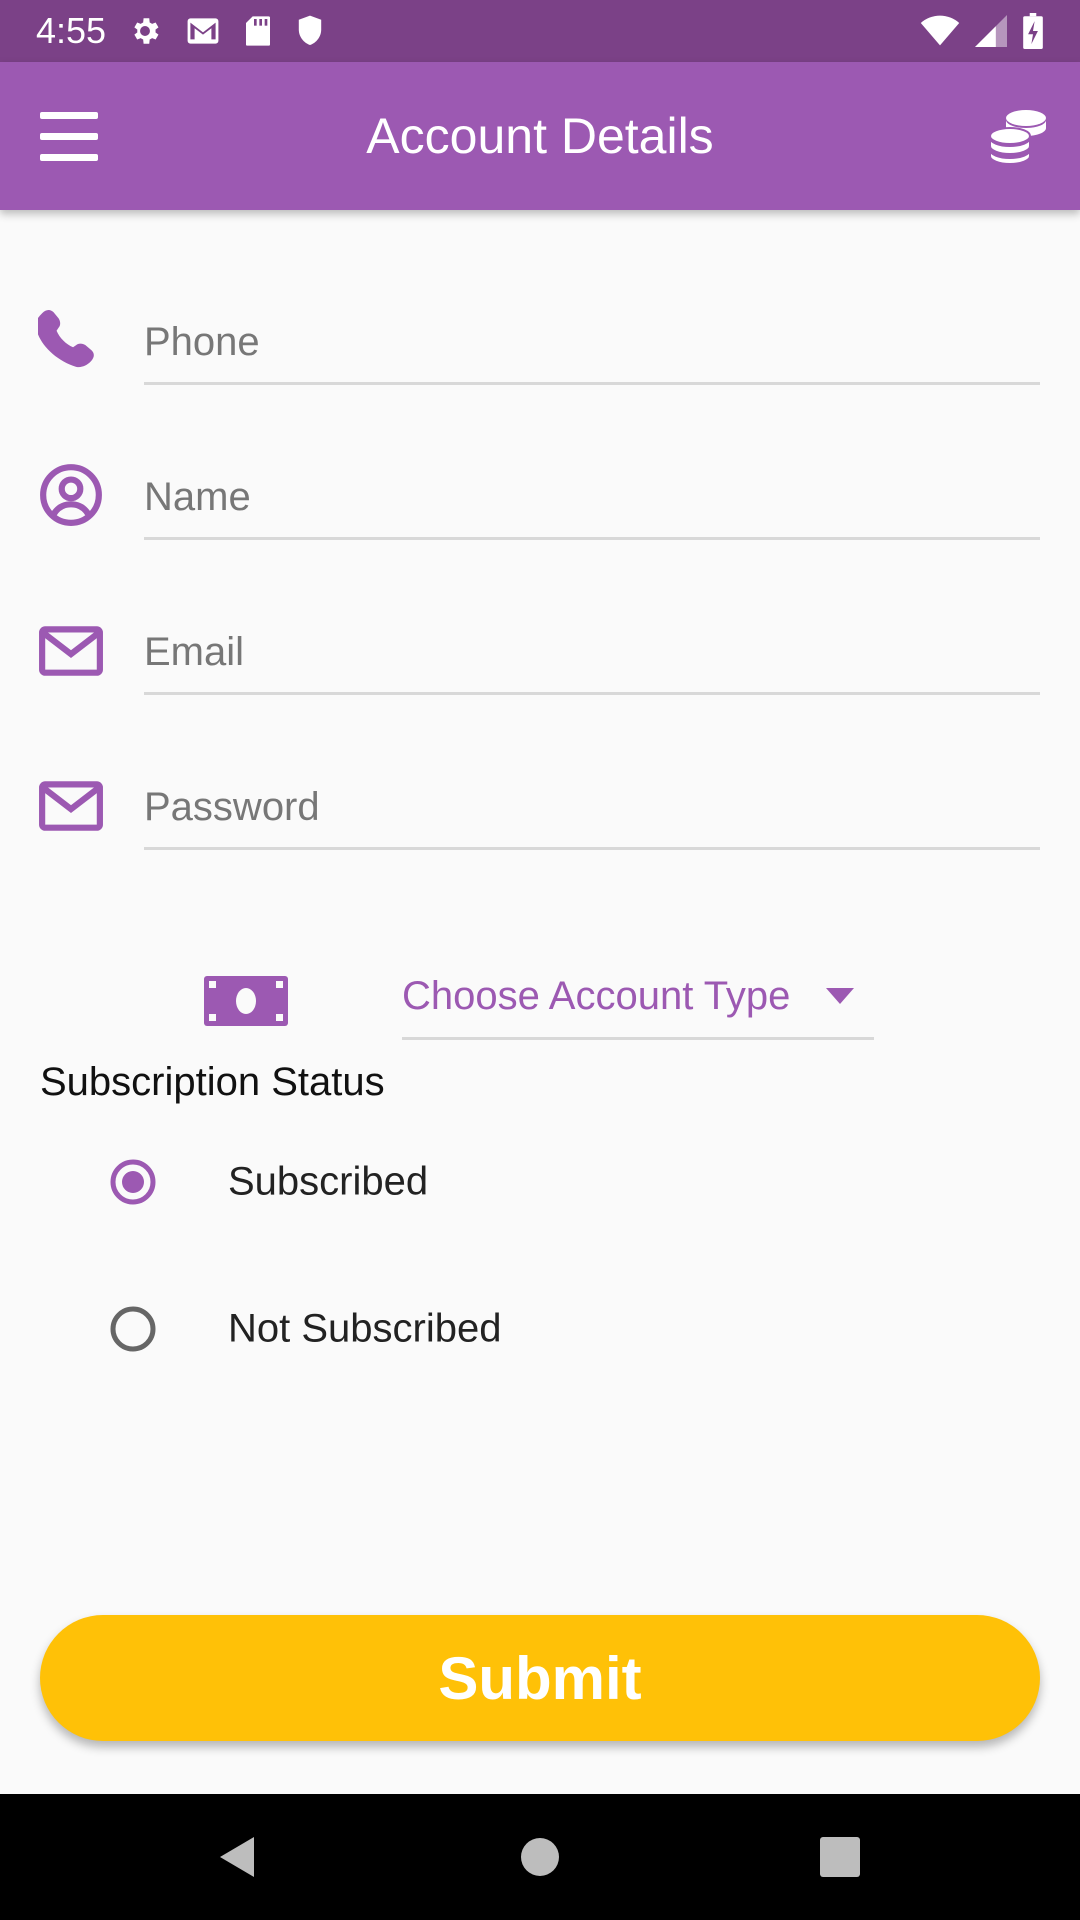  I want to click on user-circle-icon, so click(71, 495).